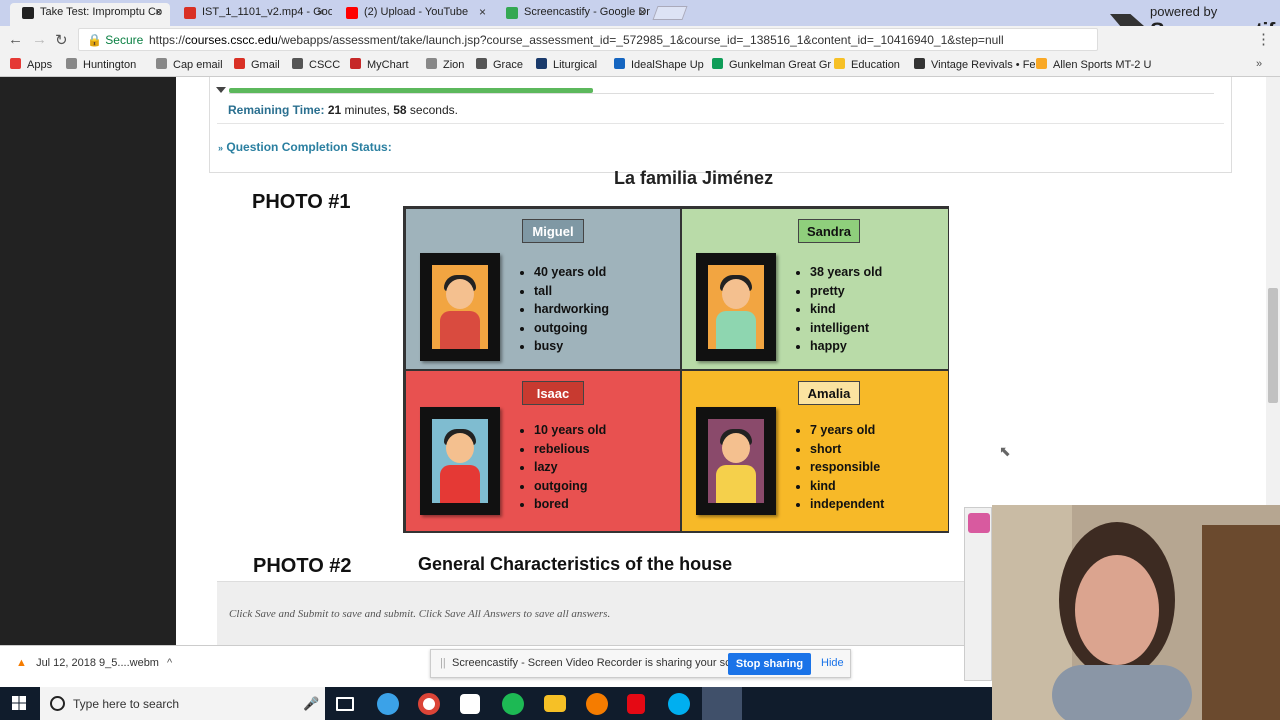 The width and height of the screenshot is (1280, 720). Describe the element at coordinates (769, 664) in the screenshot. I see `stop-sharing-button: Stop sharing` at that location.